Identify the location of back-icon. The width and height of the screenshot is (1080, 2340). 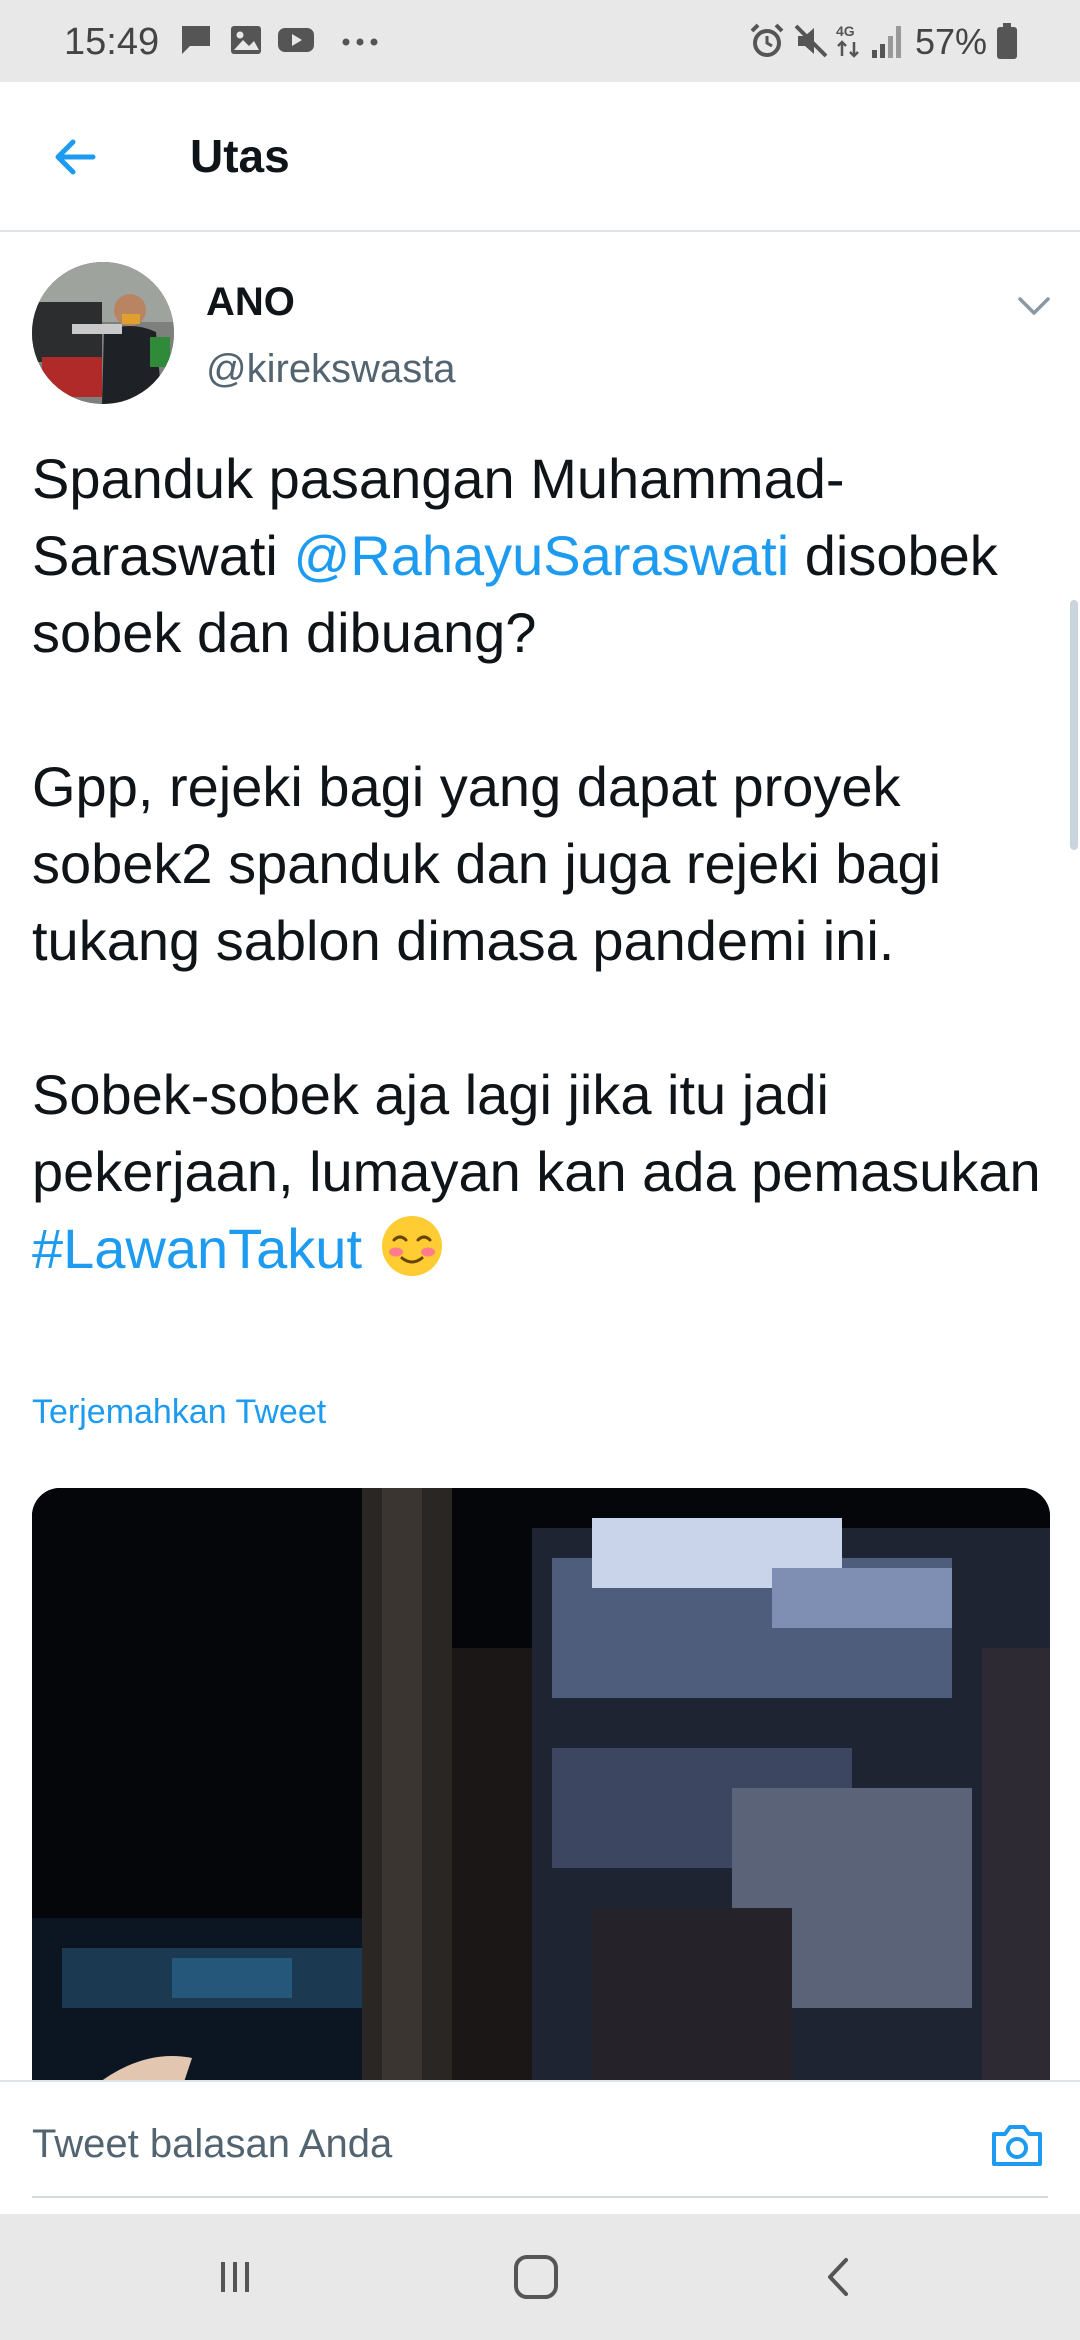
(840, 2277).